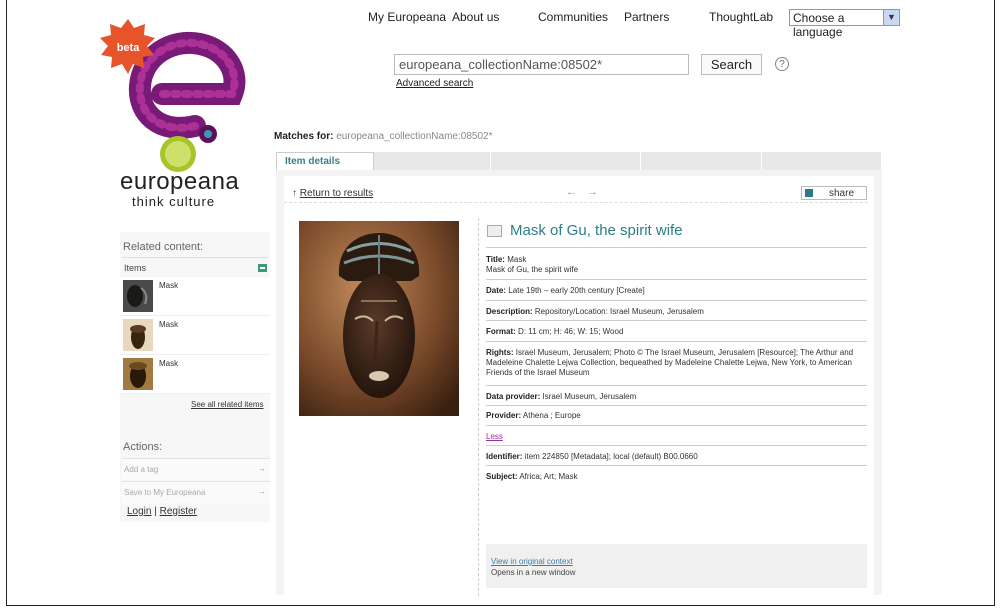 Image resolution: width=1002 pixels, height=608 pixels. I want to click on login-register: Login | Register, so click(162, 511).